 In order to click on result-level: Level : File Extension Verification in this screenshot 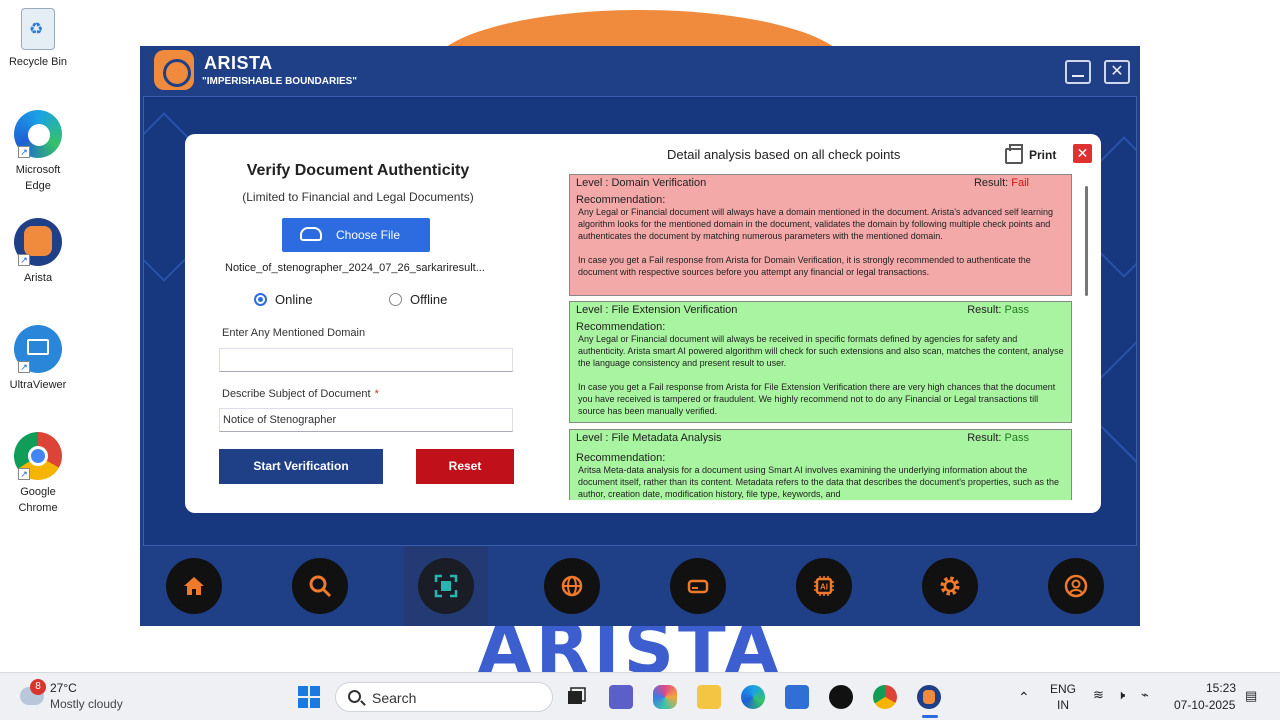, I will do `click(657, 310)`.